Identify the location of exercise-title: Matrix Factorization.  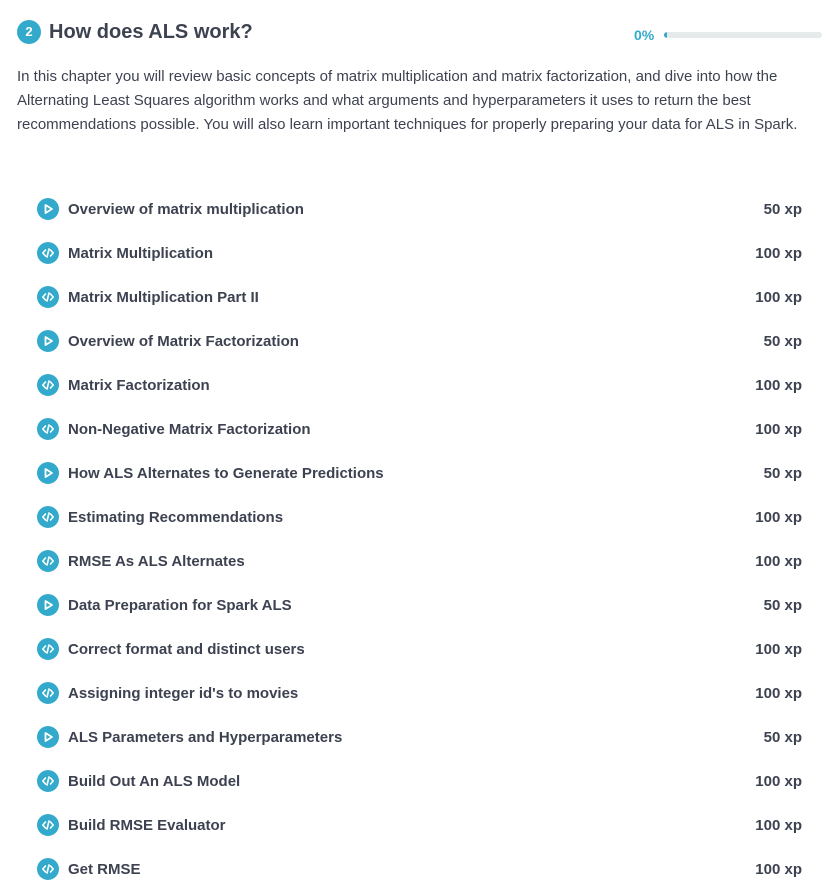
(411, 385).